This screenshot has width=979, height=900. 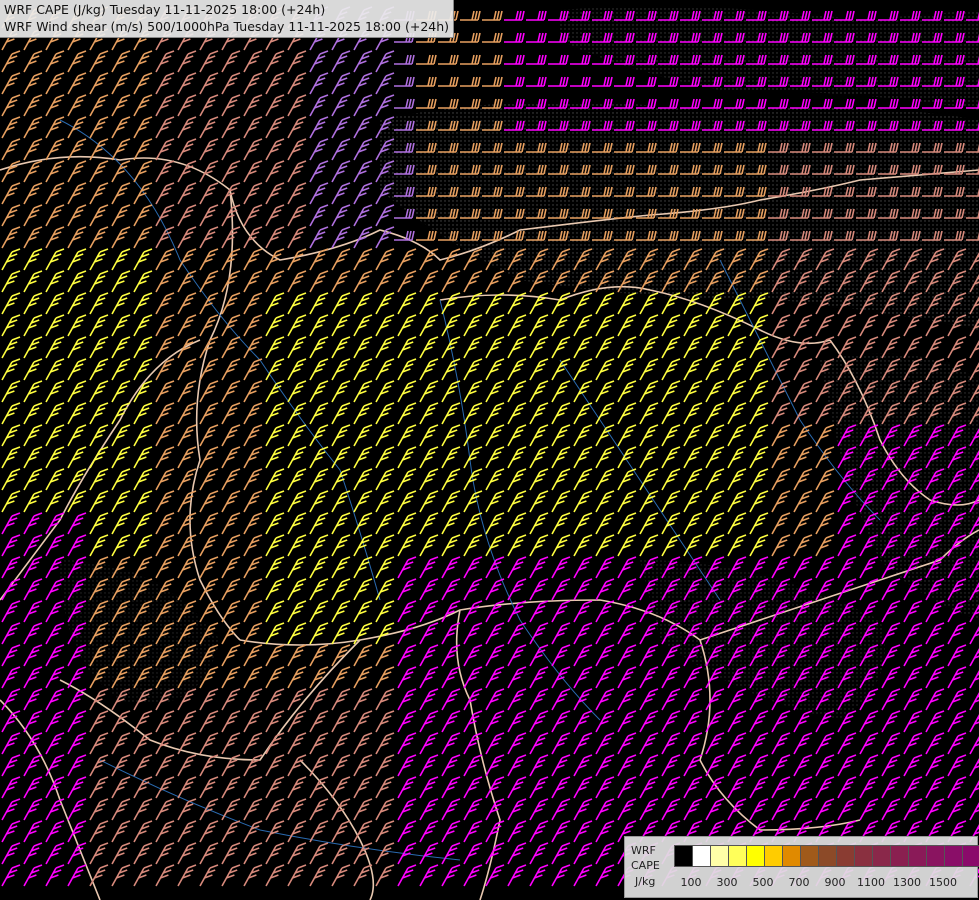 What do you see at coordinates (645, 865) in the screenshot?
I see `legend-variable: CAPE` at bounding box center [645, 865].